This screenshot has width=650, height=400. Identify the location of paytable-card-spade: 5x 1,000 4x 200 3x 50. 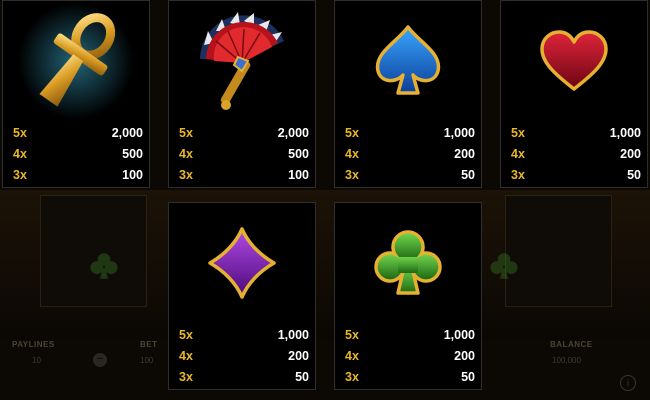
(408, 94).